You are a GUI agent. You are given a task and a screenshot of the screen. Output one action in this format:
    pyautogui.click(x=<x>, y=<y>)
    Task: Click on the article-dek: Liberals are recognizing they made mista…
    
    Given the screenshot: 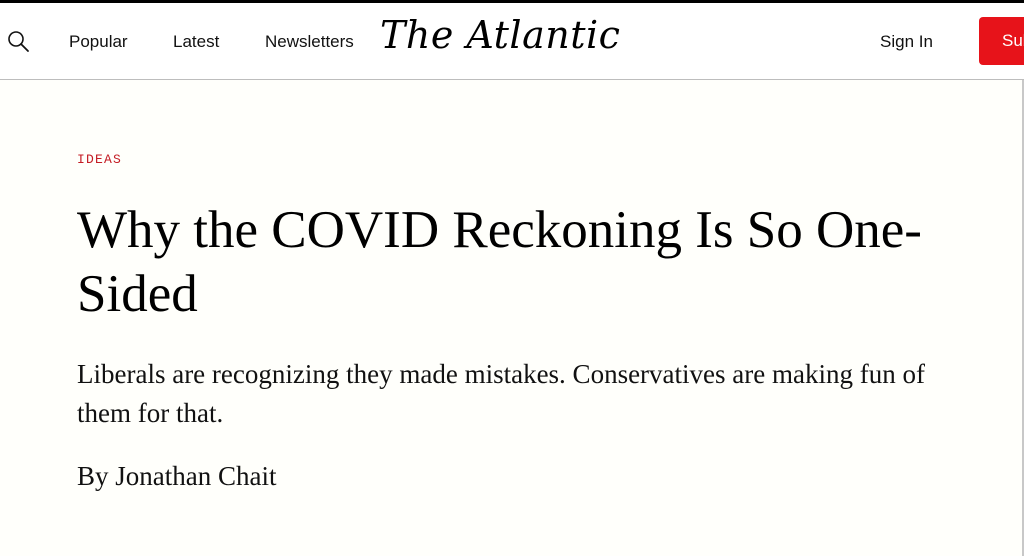 What is the action you would take?
    pyautogui.click(x=501, y=393)
    